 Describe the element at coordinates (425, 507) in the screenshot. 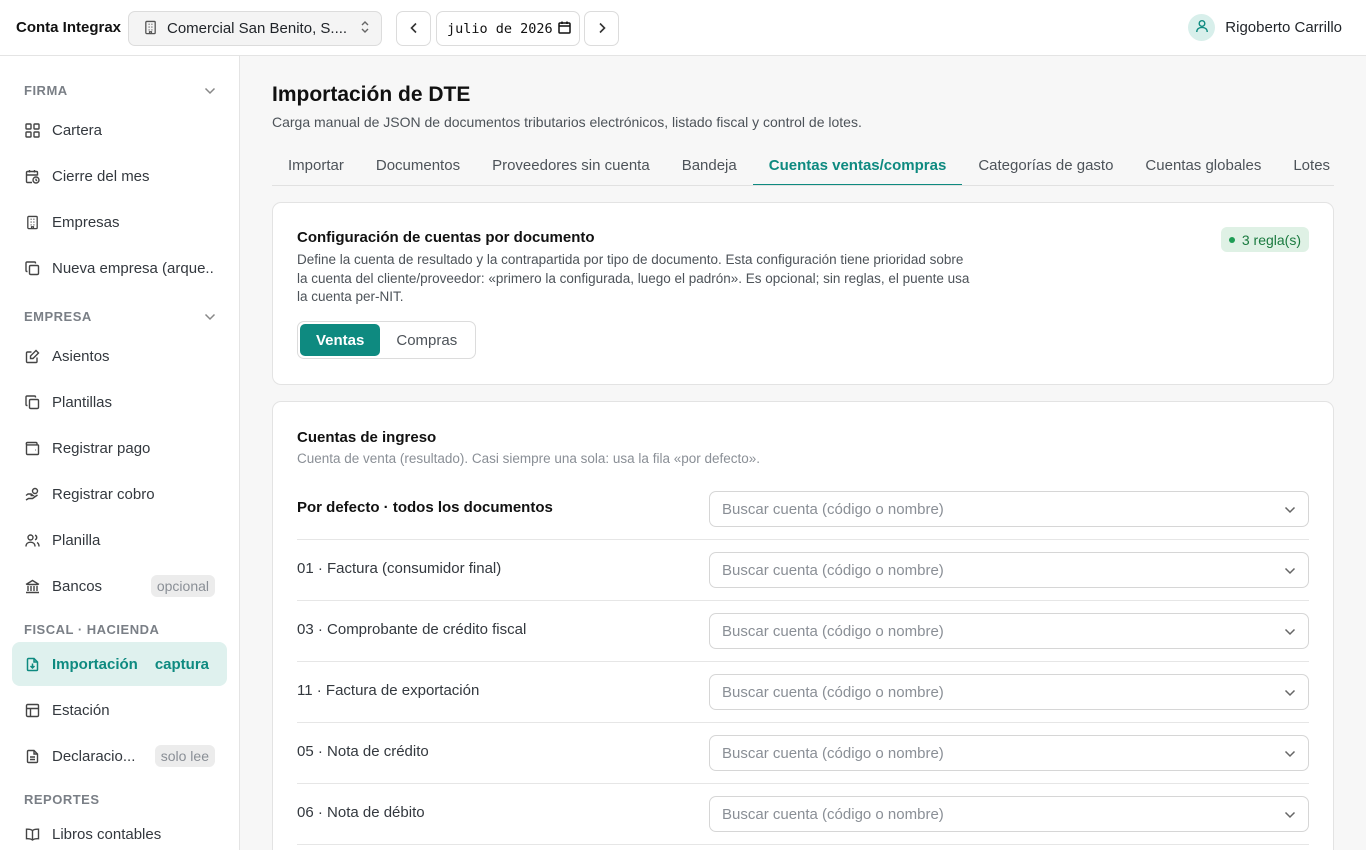

I see `row-label: Por defecto · todos los documentos` at that location.